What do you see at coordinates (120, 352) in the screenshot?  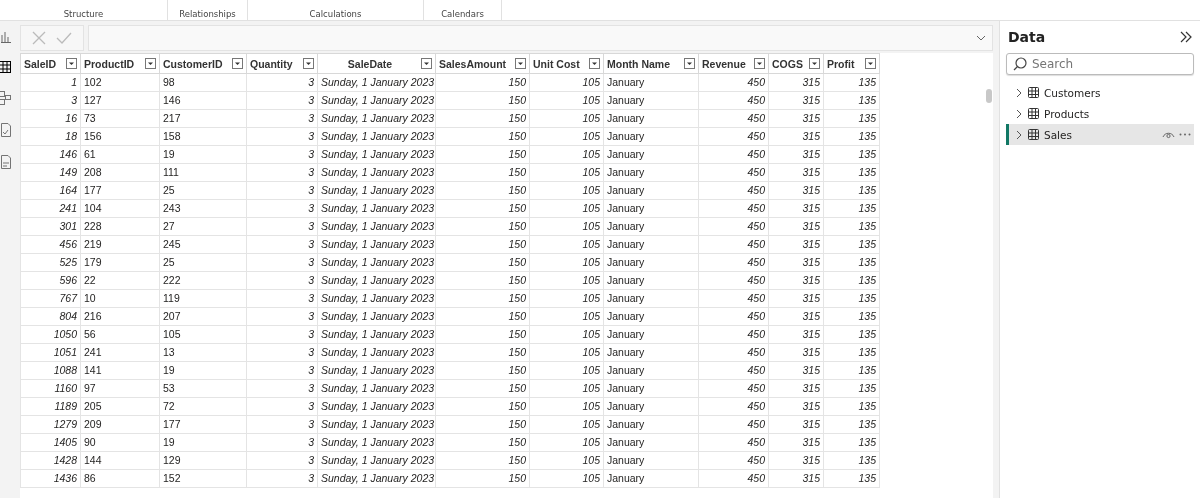 I see `table-cell: 241` at bounding box center [120, 352].